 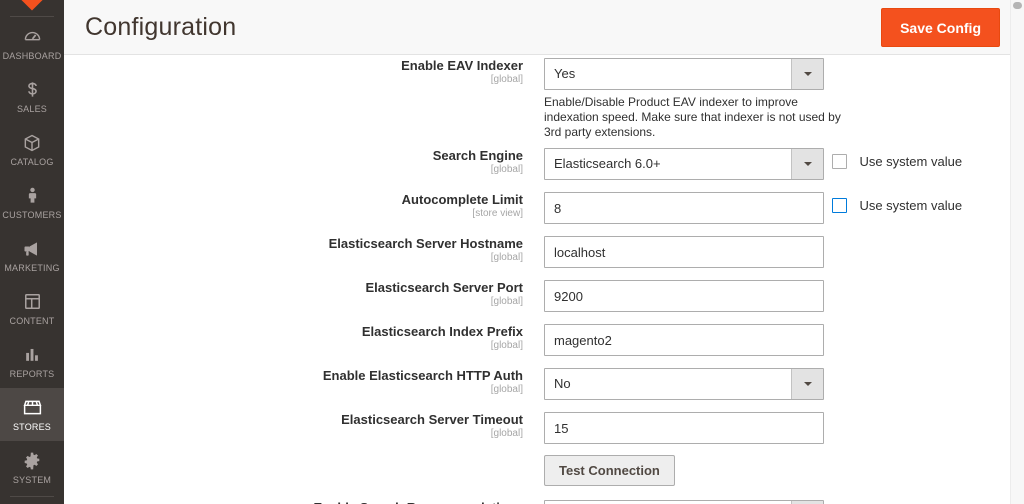 I want to click on field-label-text: Autocomplete Limit, so click(x=462, y=199).